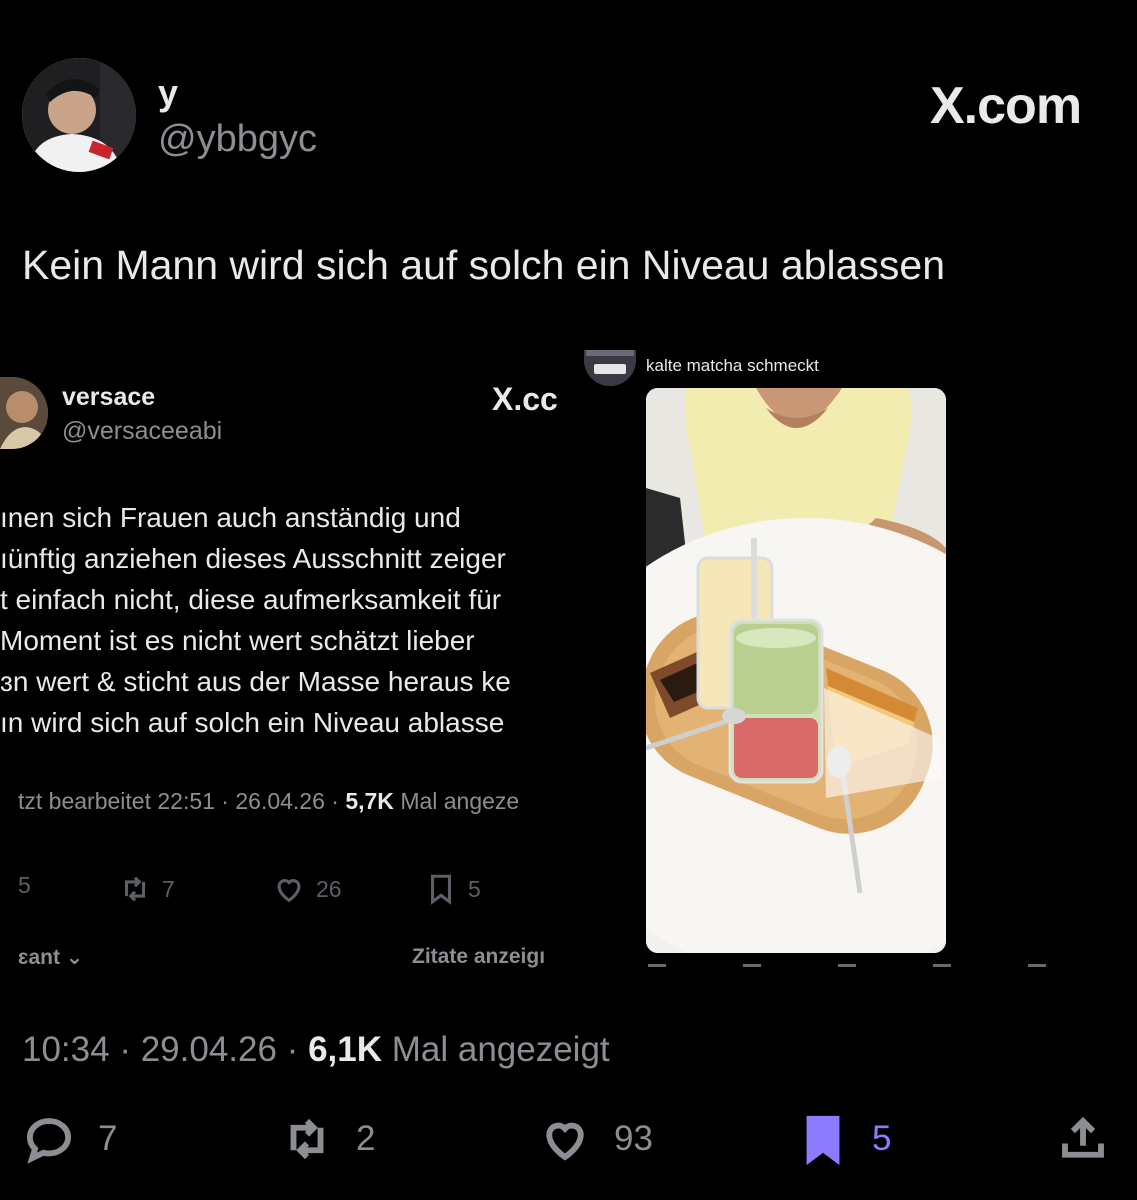  What do you see at coordinates (847, 965) in the screenshot?
I see `story-action-bar` at bounding box center [847, 965].